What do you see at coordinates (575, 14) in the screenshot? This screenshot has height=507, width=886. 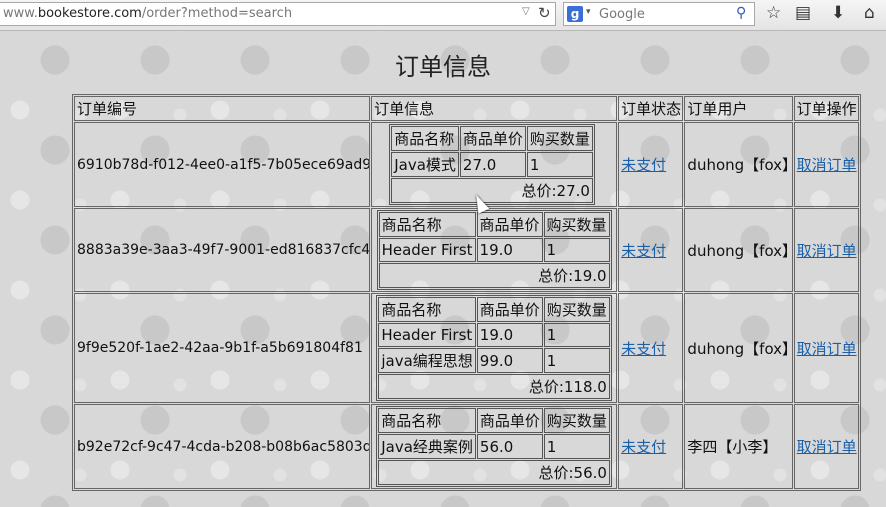 I see `google-logo-icon: g` at bounding box center [575, 14].